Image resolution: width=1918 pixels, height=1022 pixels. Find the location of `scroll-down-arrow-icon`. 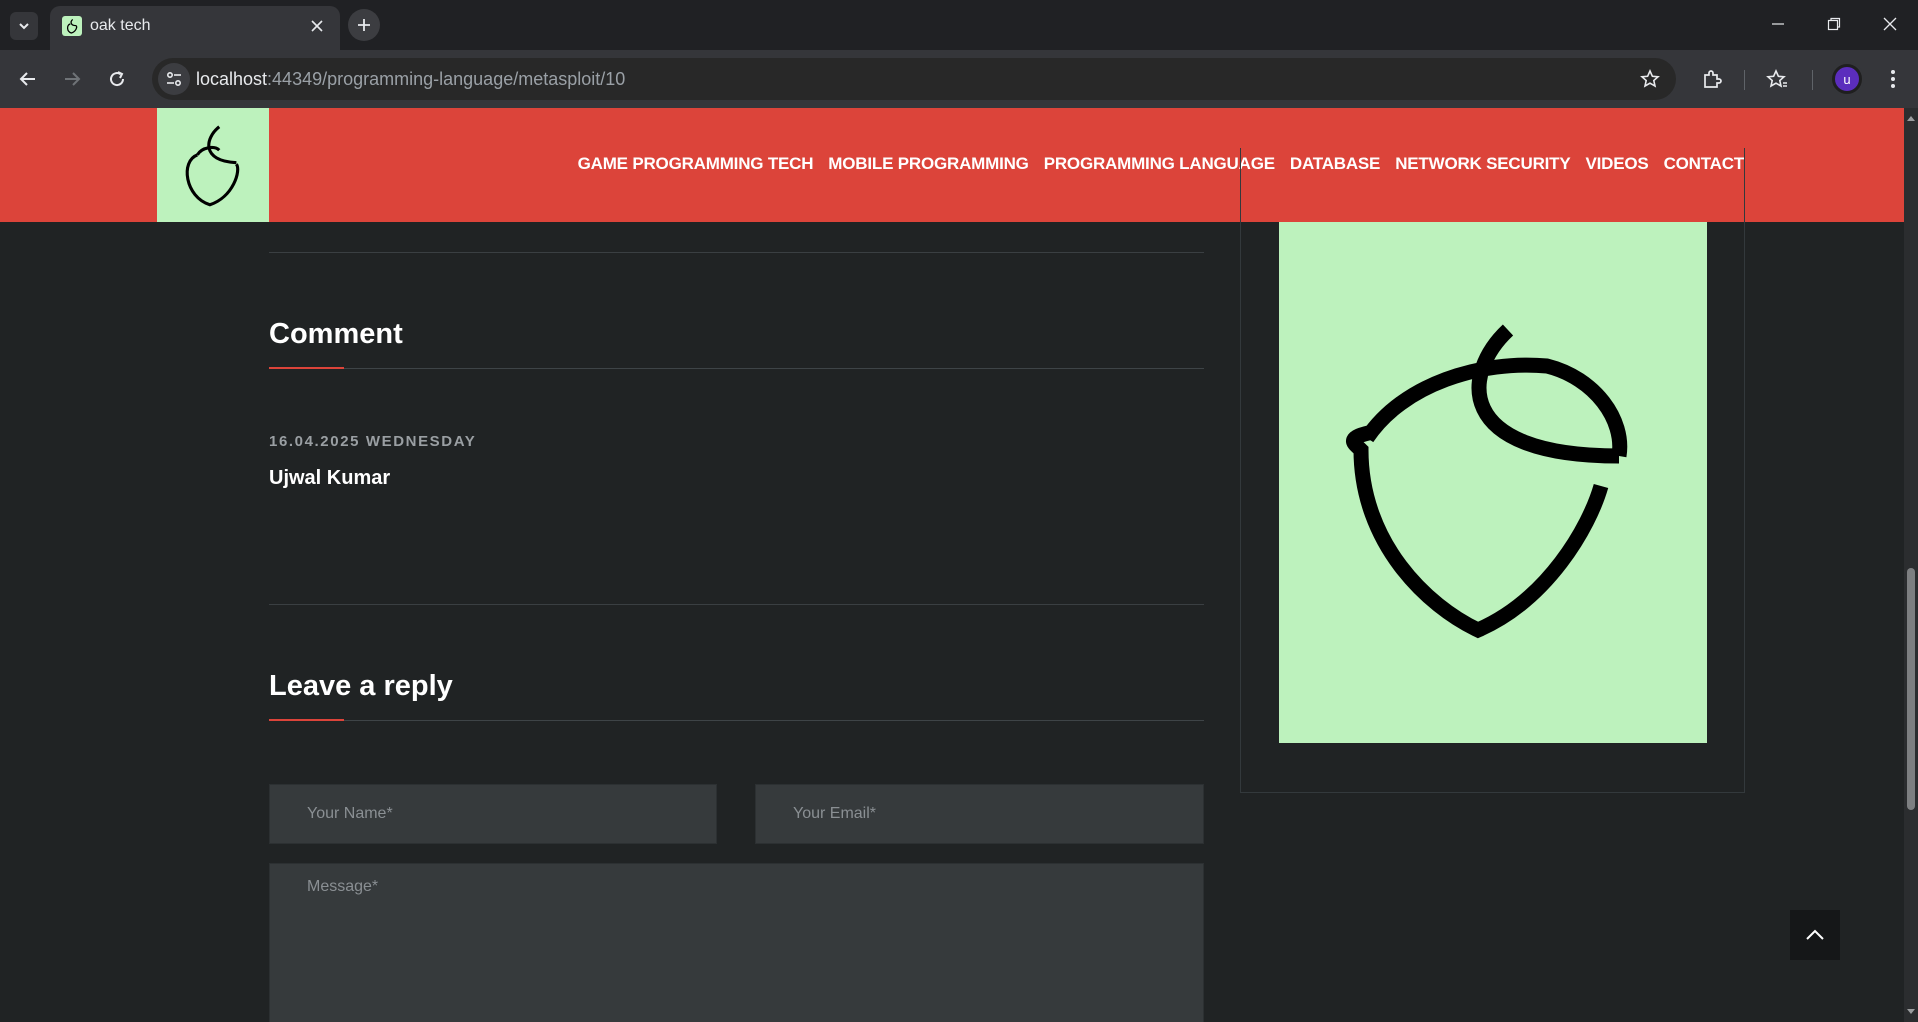

scroll-down-arrow-icon is located at coordinates (1911, 1012).